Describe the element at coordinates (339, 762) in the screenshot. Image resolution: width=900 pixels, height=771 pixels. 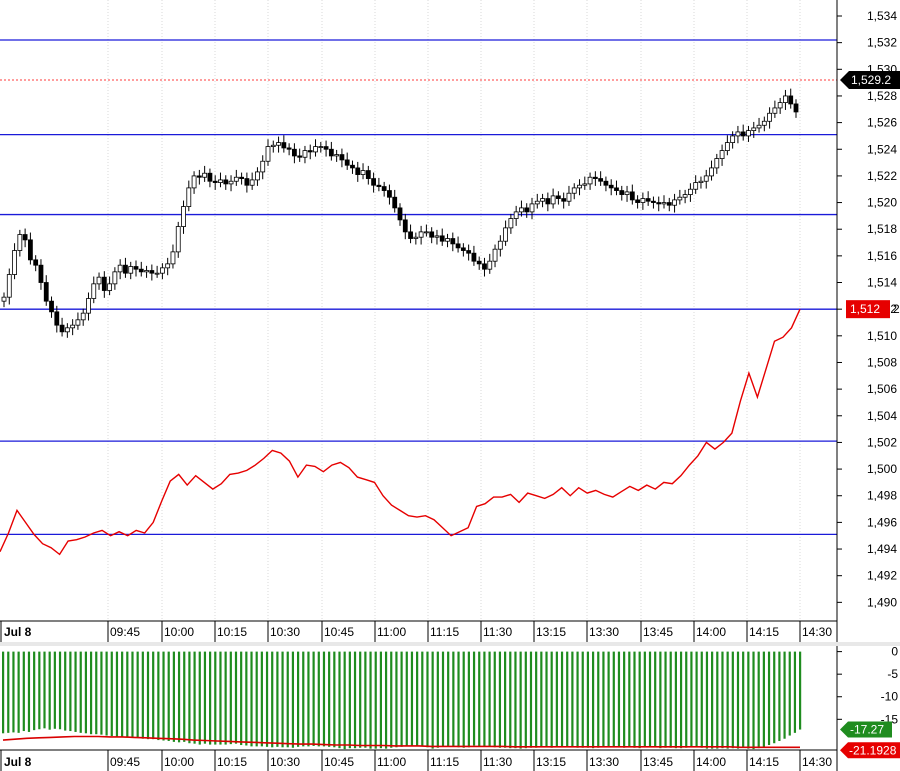
I see `indicator-time-tick-label: 10:45` at that location.